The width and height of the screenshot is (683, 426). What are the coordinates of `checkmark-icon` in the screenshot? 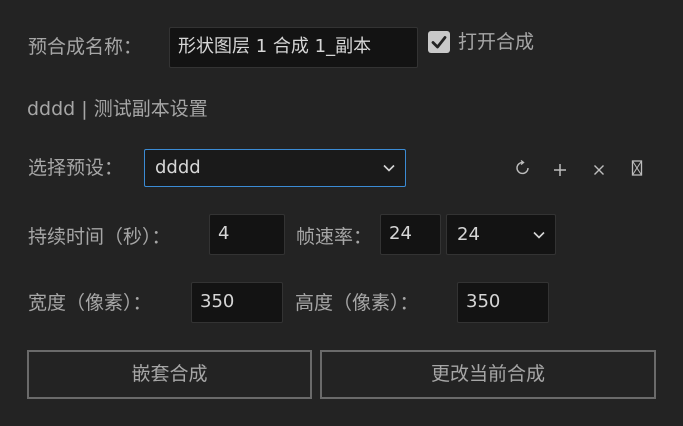 It's located at (439, 42).